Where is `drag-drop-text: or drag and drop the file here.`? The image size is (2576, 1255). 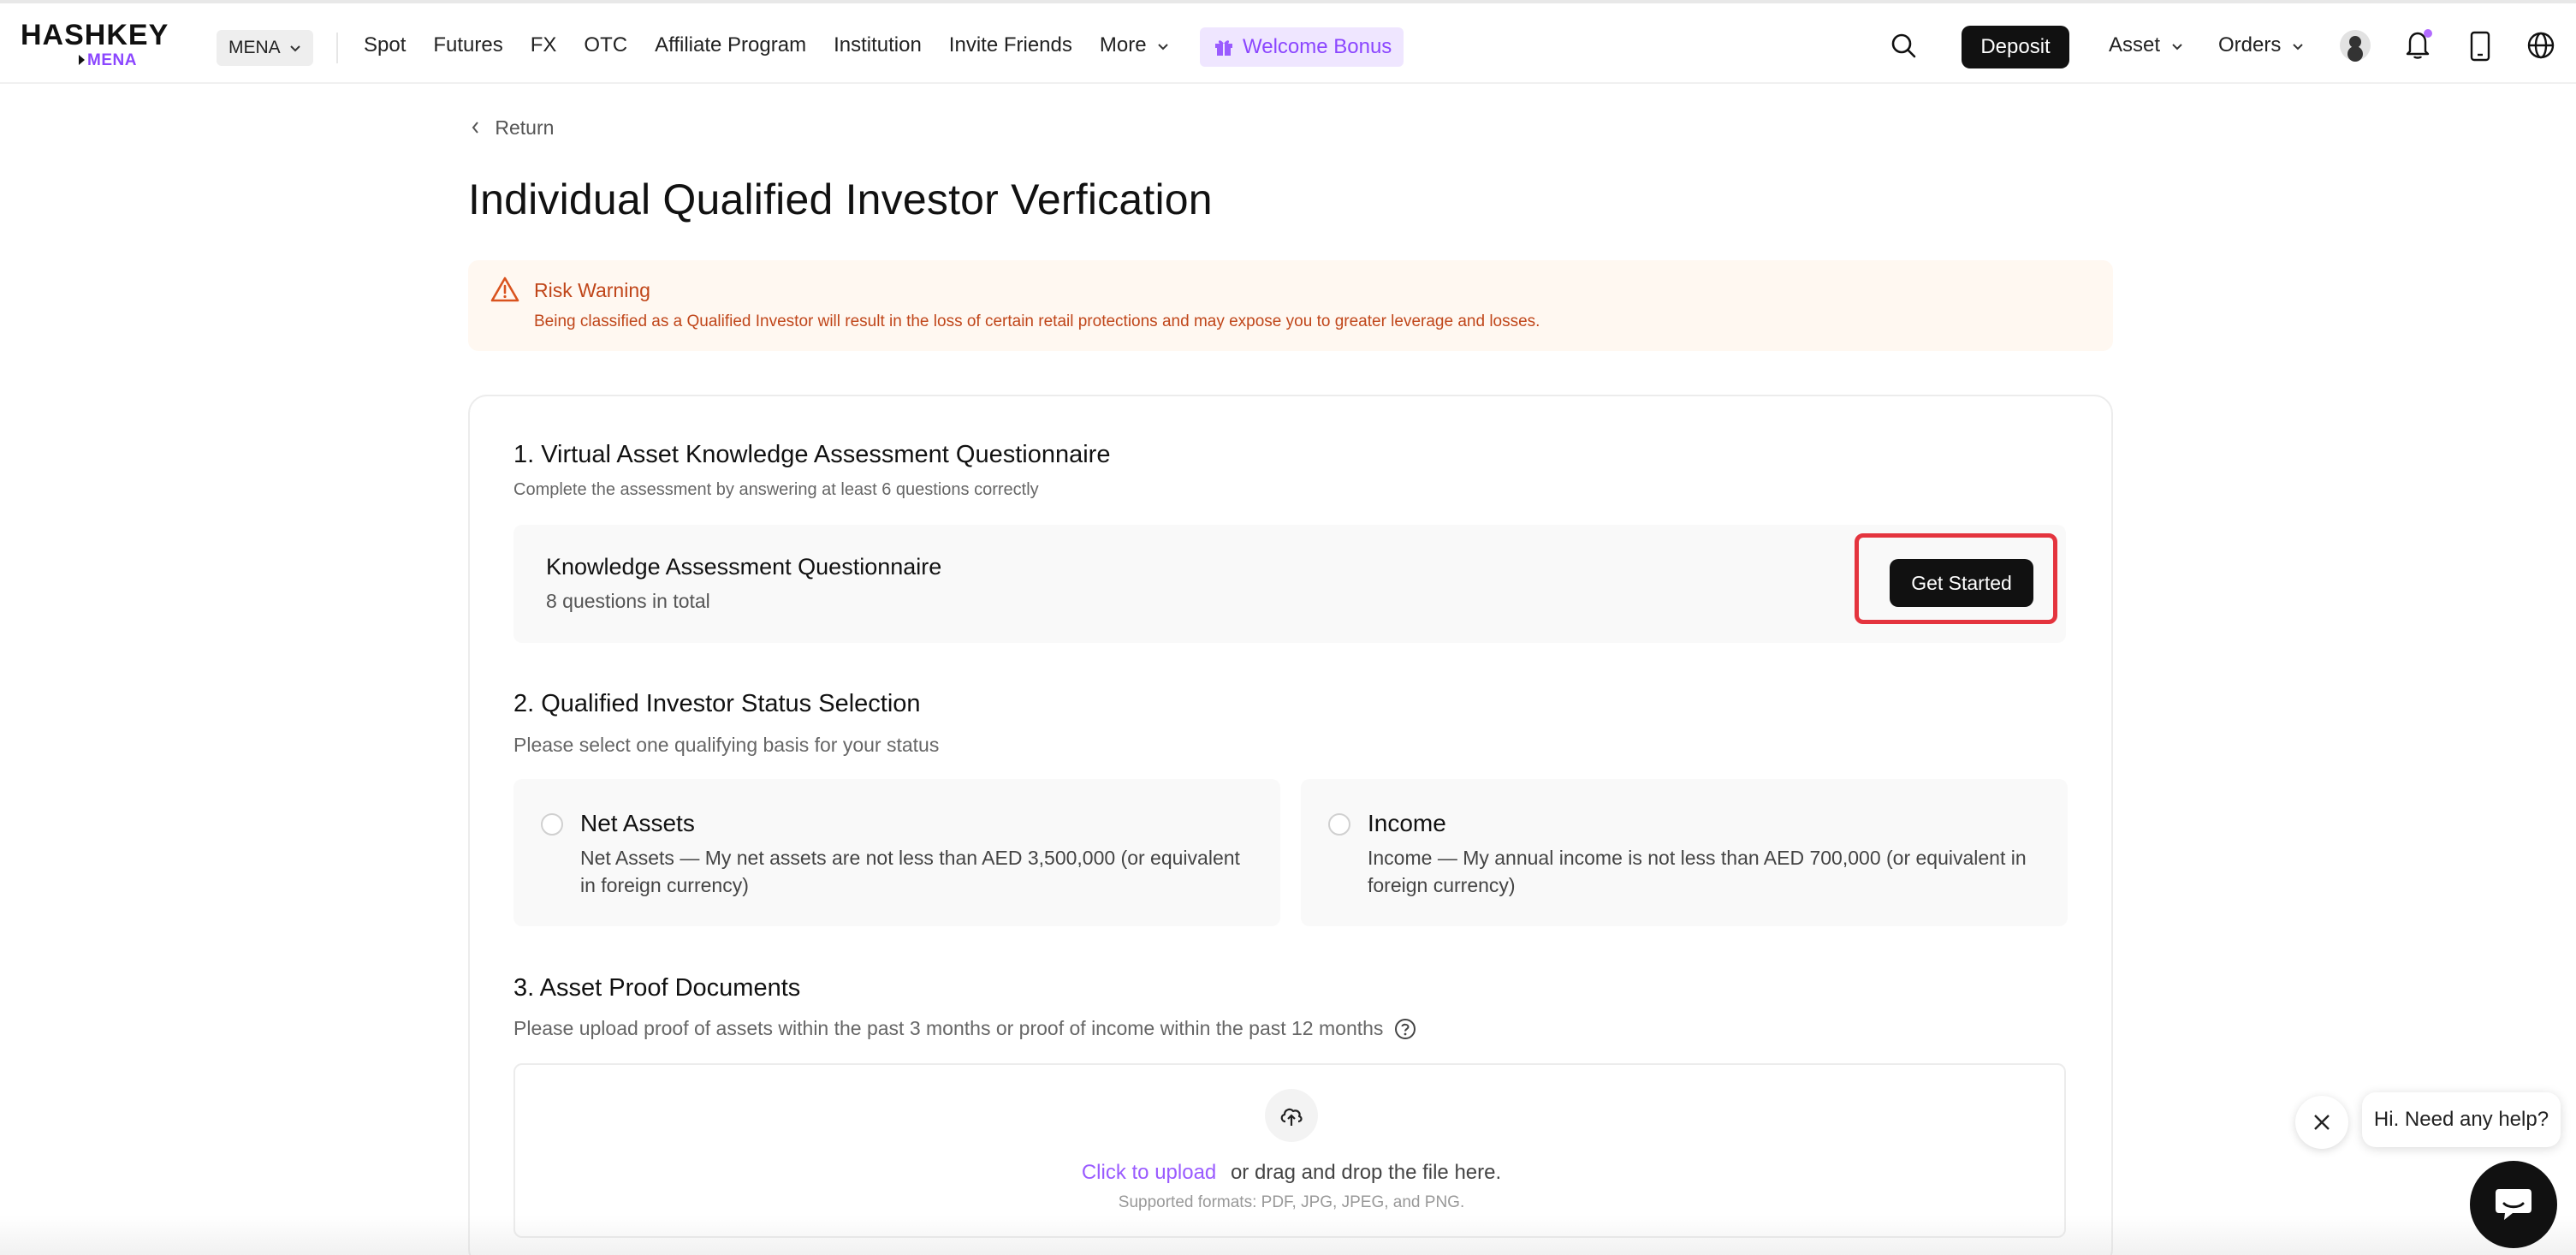
drag-drop-text: or drag and drop the file here. is located at coordinates (1366, 1172).